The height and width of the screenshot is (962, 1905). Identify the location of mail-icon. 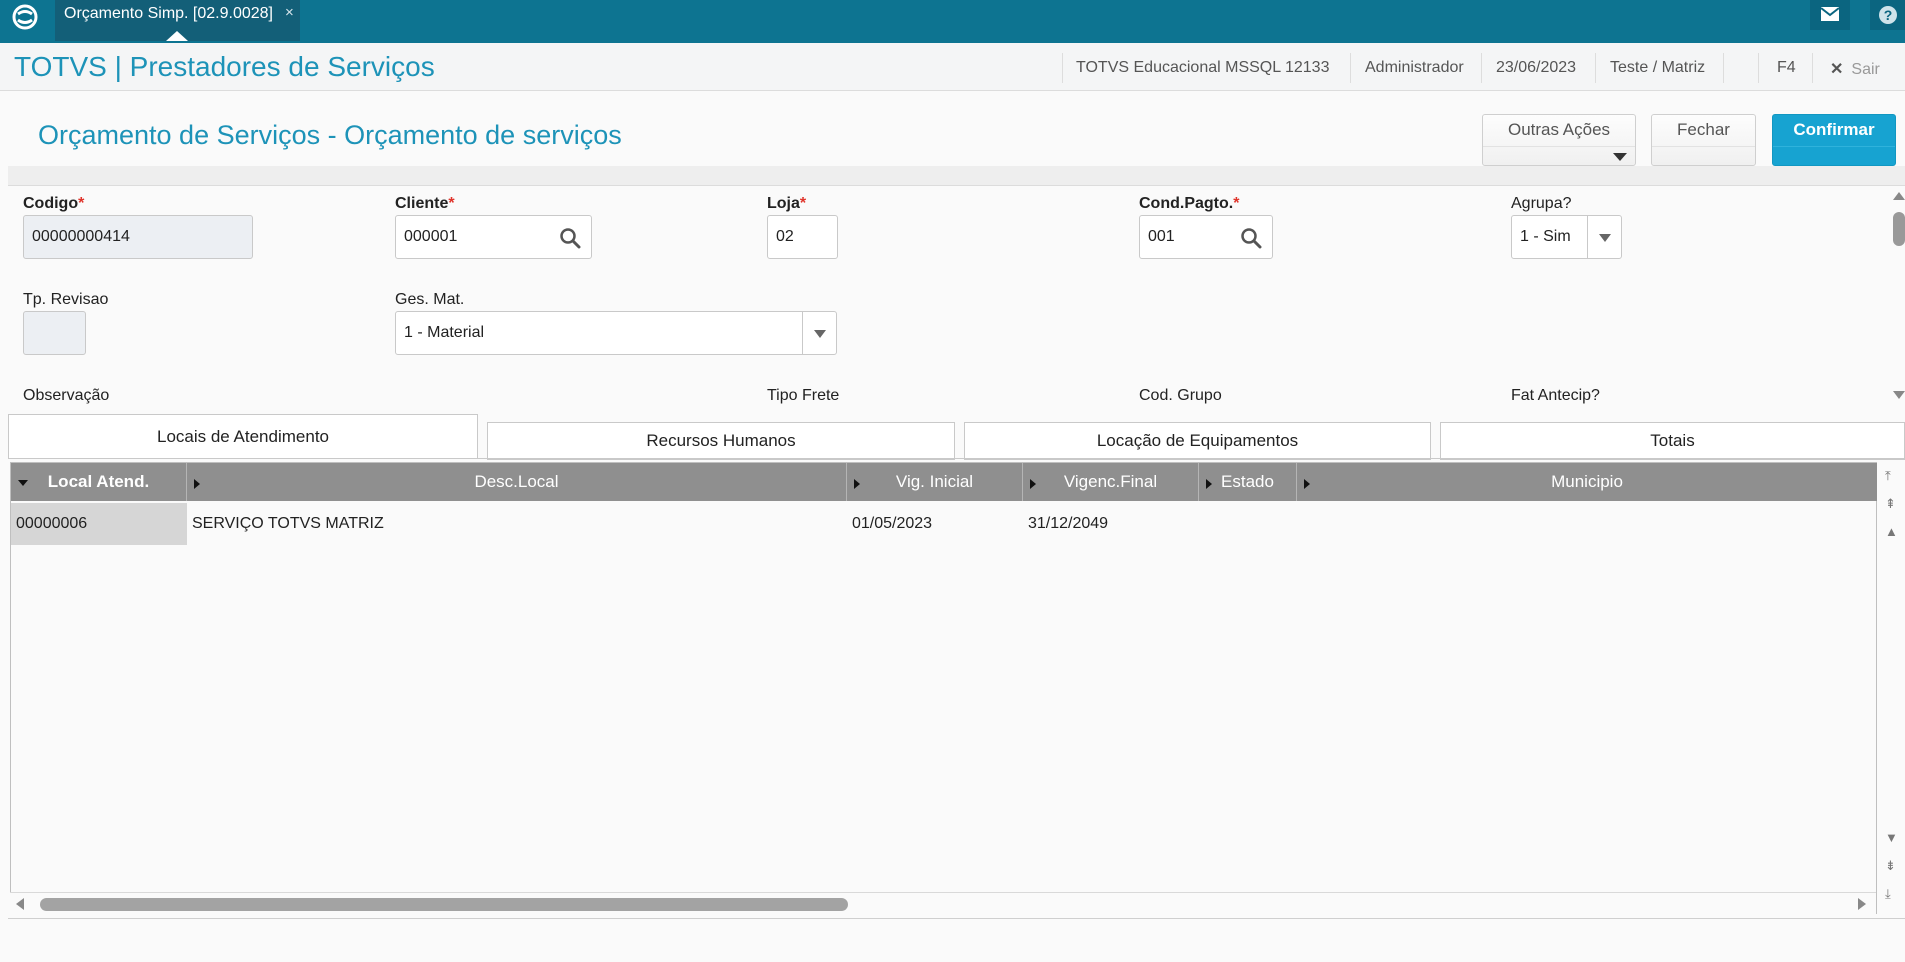
(1830, 14).